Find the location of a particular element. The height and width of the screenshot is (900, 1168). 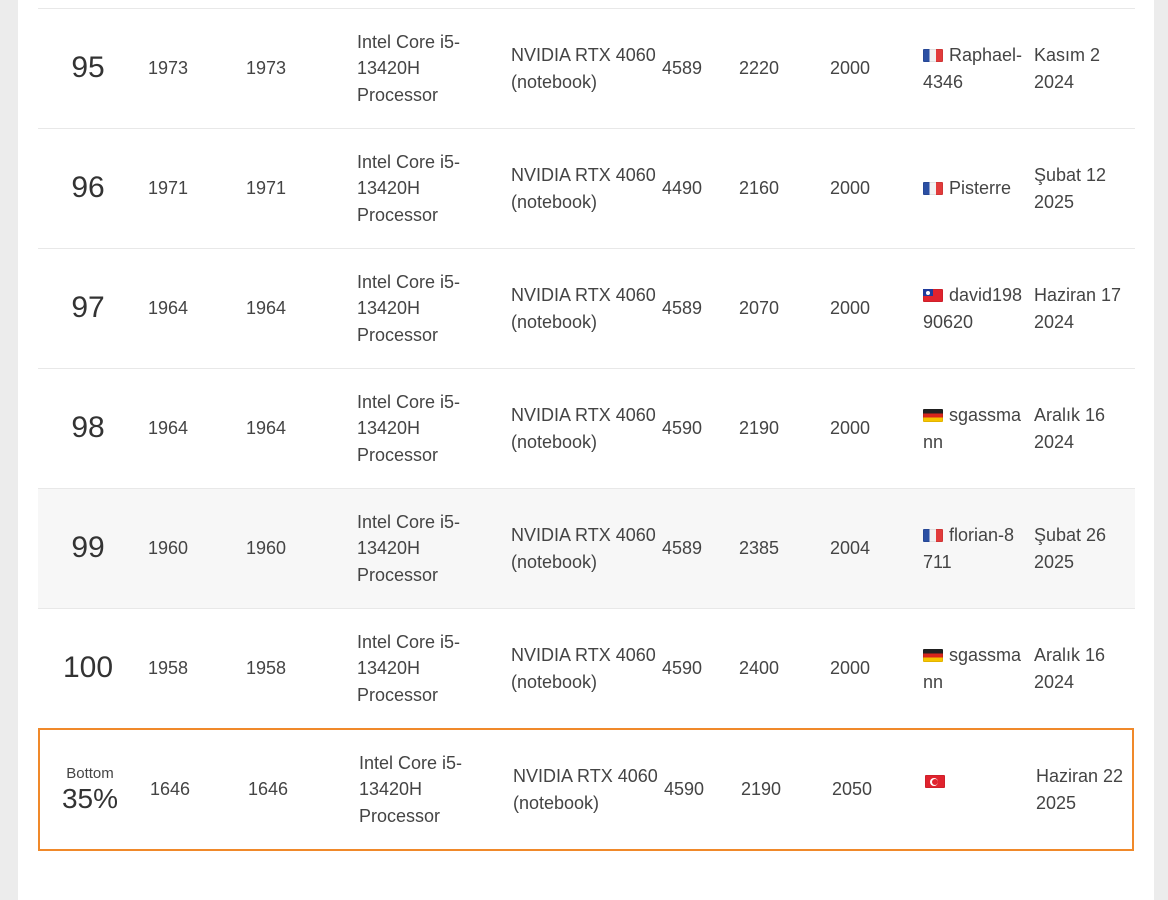

metric-cell-2: 2220 is located at coordinates (759, 68).